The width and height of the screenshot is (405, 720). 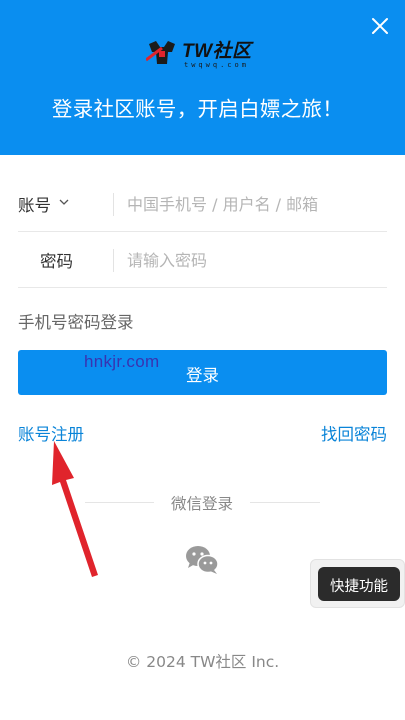 I want to click on brand-logo: TW社区 twqwq.com, so click(x=206, y=54).